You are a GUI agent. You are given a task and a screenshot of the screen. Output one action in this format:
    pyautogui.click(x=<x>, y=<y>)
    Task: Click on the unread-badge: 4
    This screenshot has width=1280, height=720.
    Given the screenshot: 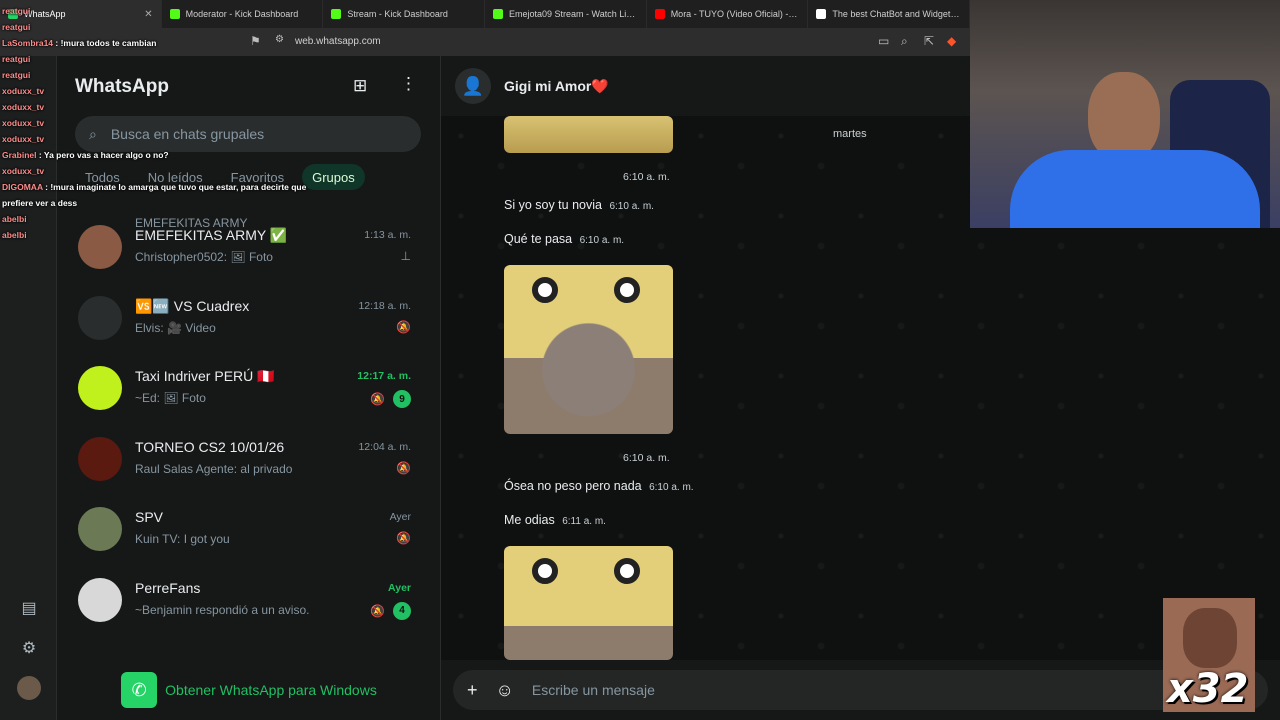 What is the action you would take?
    pyautogui.click(x=402, y=610)
    